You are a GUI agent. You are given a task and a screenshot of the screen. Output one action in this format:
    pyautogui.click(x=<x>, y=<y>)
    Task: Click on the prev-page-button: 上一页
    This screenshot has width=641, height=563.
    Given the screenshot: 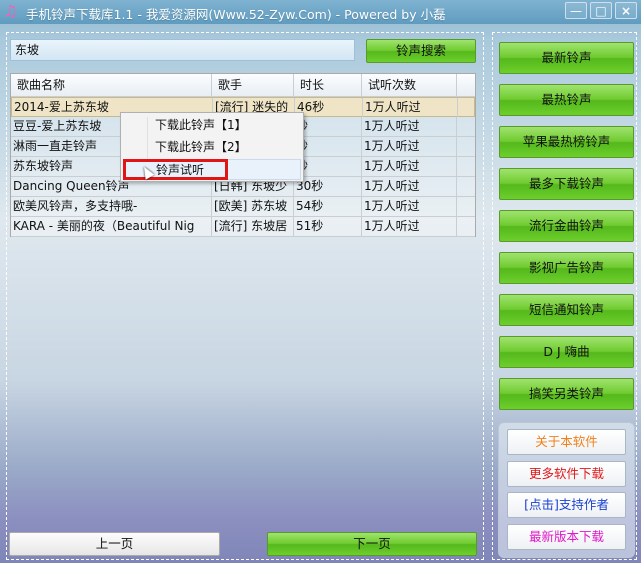 What is the action you would take?
    pyautogui.click(x=114, y=544)
    